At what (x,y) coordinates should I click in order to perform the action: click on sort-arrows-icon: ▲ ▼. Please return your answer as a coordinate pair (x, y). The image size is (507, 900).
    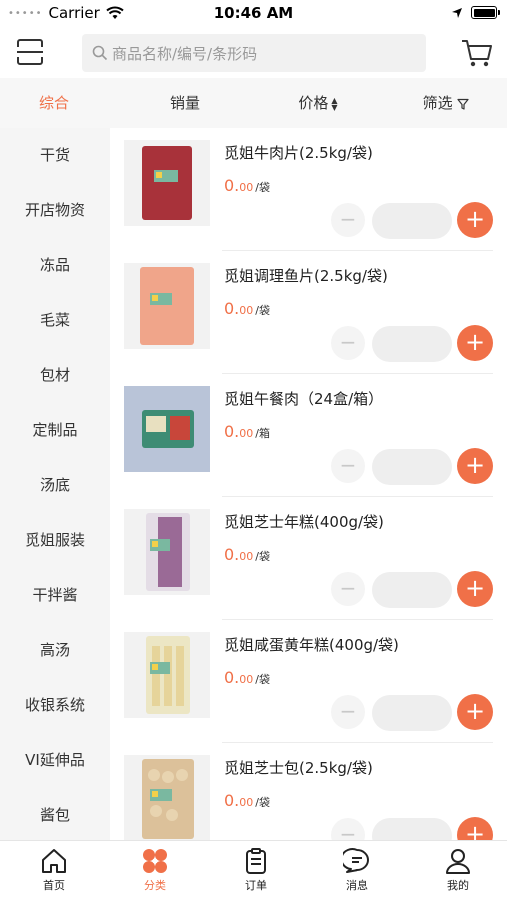
    Looking at the image, I should click on (334, 103).